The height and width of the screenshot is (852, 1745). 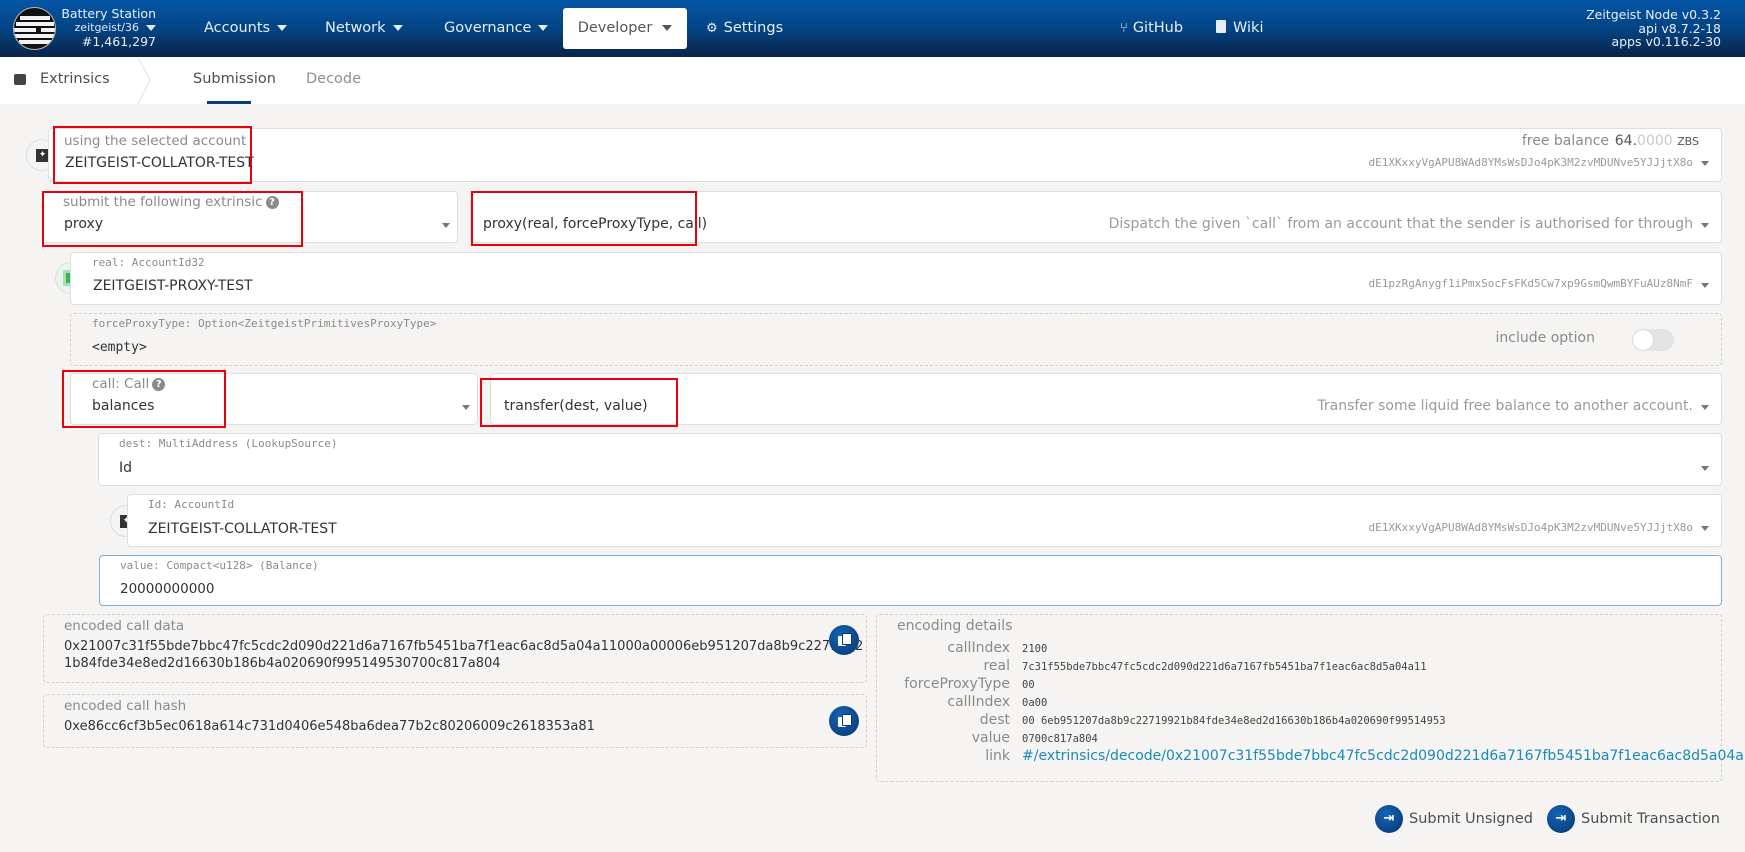 I want to click on account-name: ZEITGEIST-COLLATOR-TEST, so click(x=159, y=163).